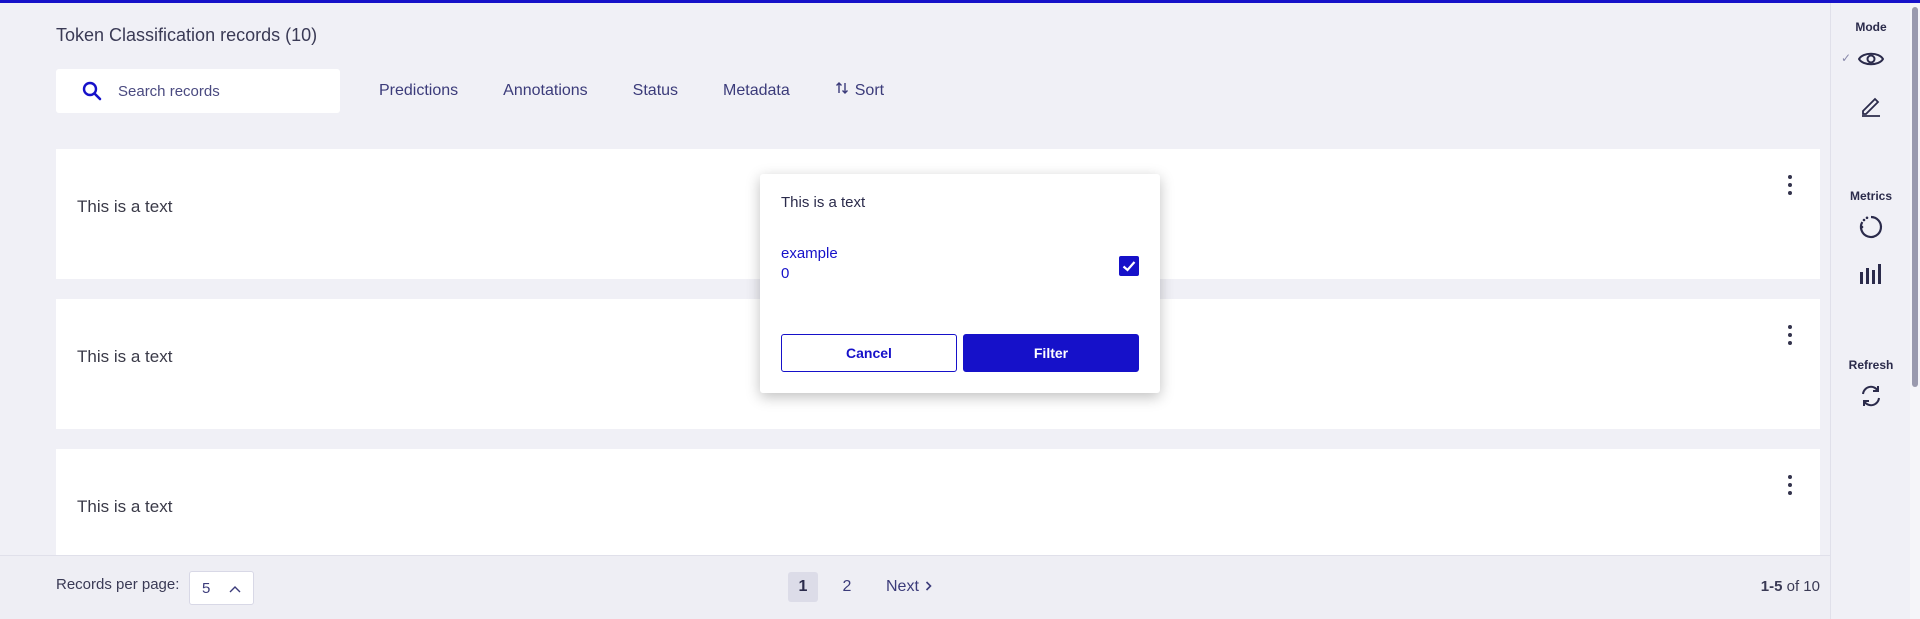 The image size is (1920, 619). What do you see at coordinates (1871, 196) in the screenshot?
I see `metrics-title: Metrics` at bounding box center [1871, 196].